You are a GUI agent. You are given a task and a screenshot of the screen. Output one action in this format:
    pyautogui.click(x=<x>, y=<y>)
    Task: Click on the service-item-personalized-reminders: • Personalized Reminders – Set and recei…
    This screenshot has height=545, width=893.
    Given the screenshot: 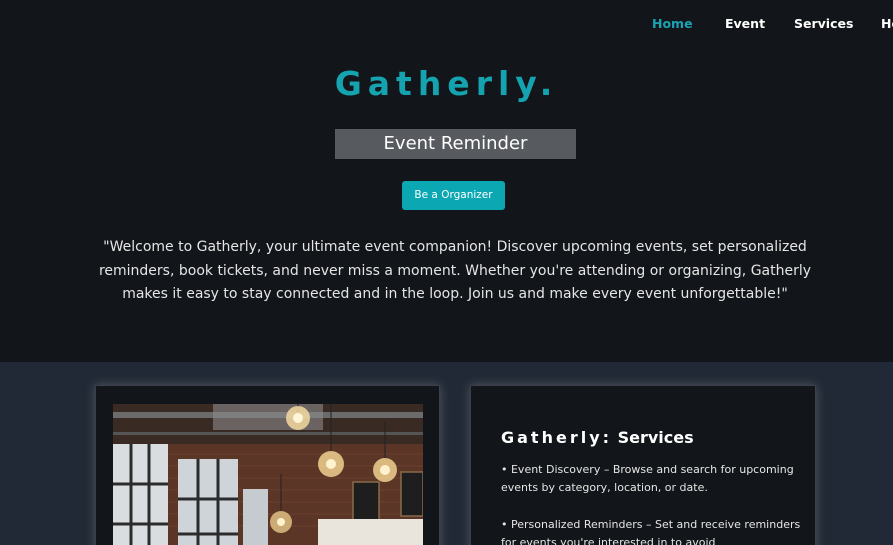 What is the action you would take?
    pyautogui.click(x=651, y=531)
    